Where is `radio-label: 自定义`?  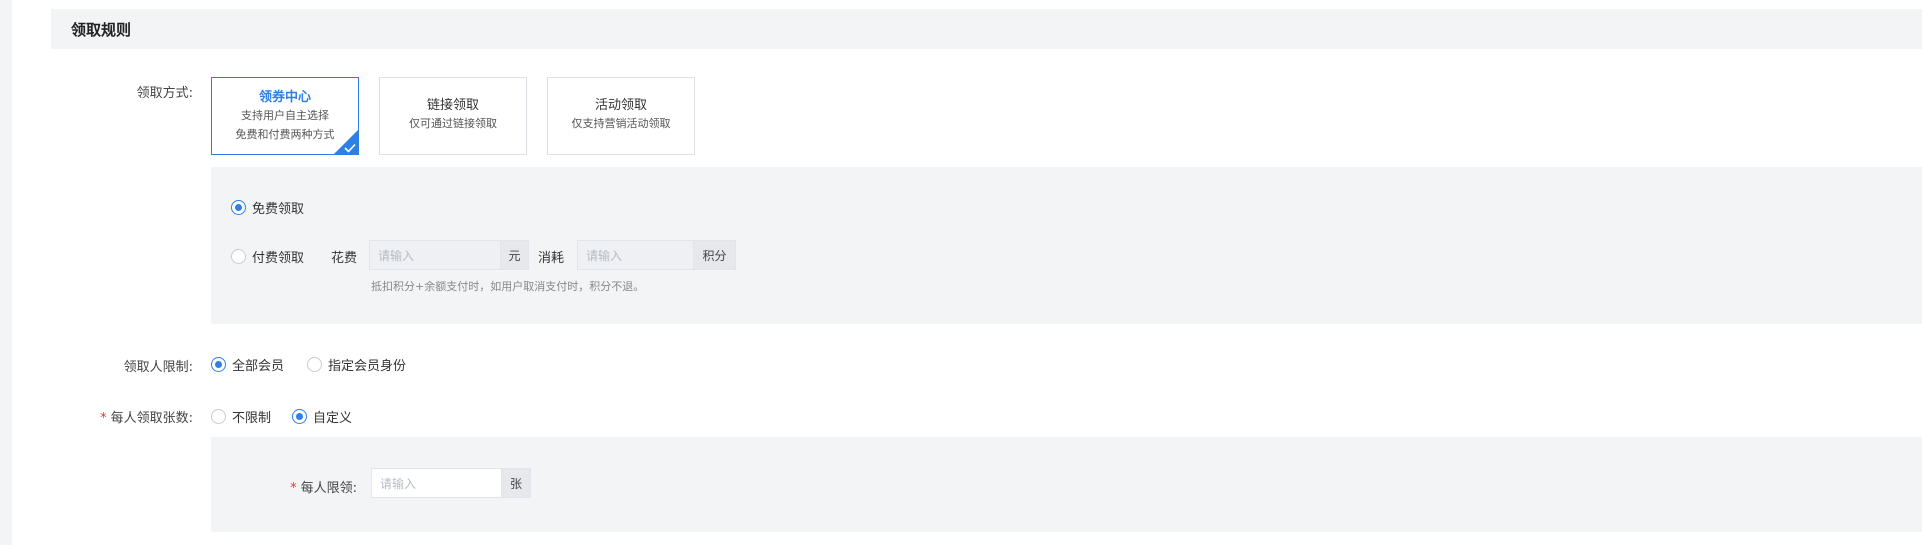
radio-label: 自定义 is located at coordinates (333, 418).